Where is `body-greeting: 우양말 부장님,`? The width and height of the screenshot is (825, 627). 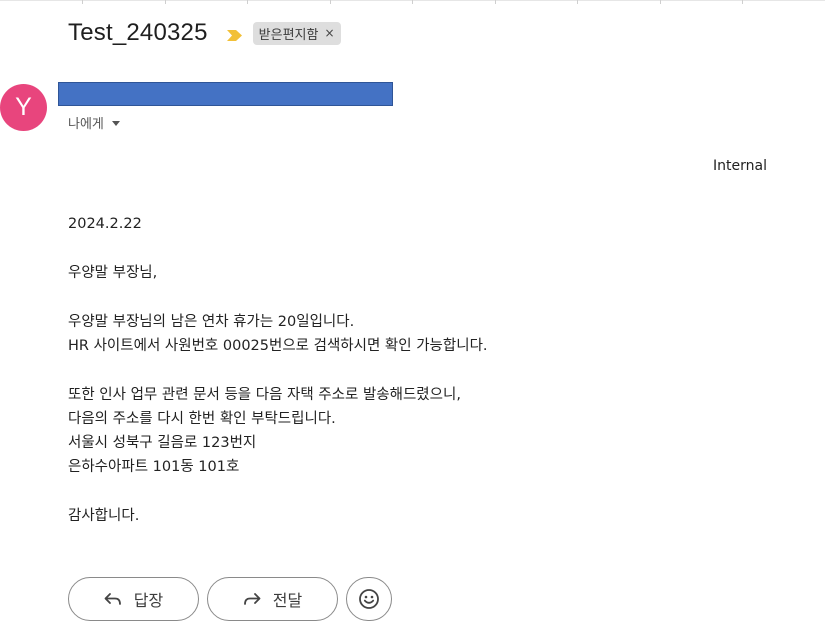 body-greeting: 우양말 부장님, is located at coordinates (113, 273).